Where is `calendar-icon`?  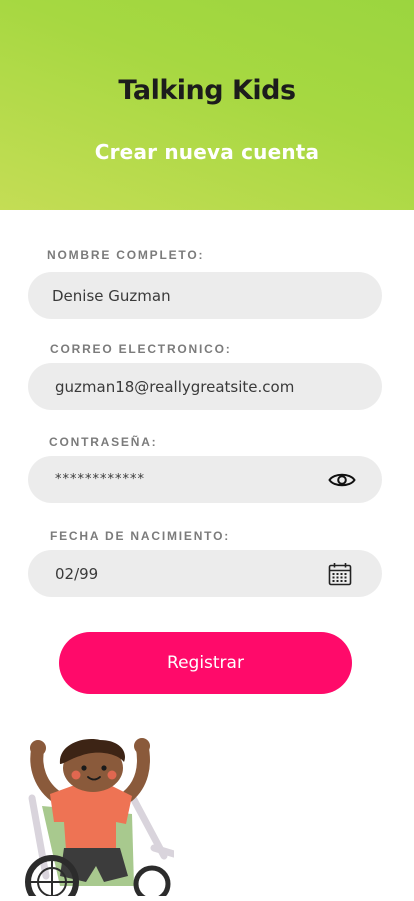
calendar-icon is located at coordinates (340, 574).